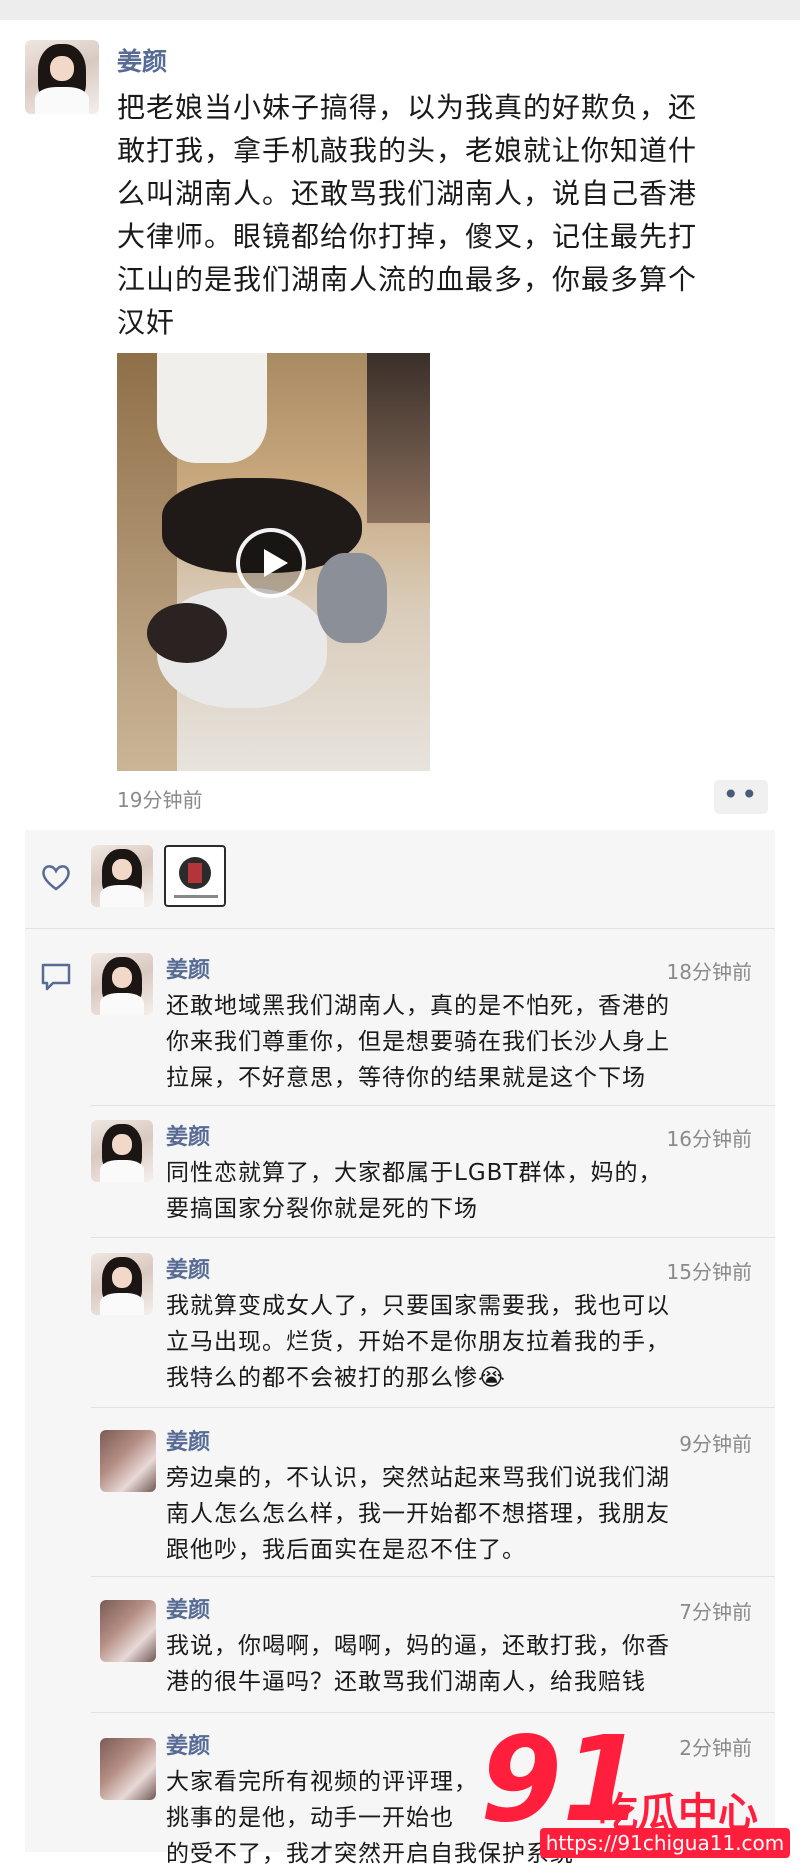  What do you see at coordinates (715, 1612) in the screenshot?
I see `comment-time: 7分钟前` at bounding box center [715, 1612].